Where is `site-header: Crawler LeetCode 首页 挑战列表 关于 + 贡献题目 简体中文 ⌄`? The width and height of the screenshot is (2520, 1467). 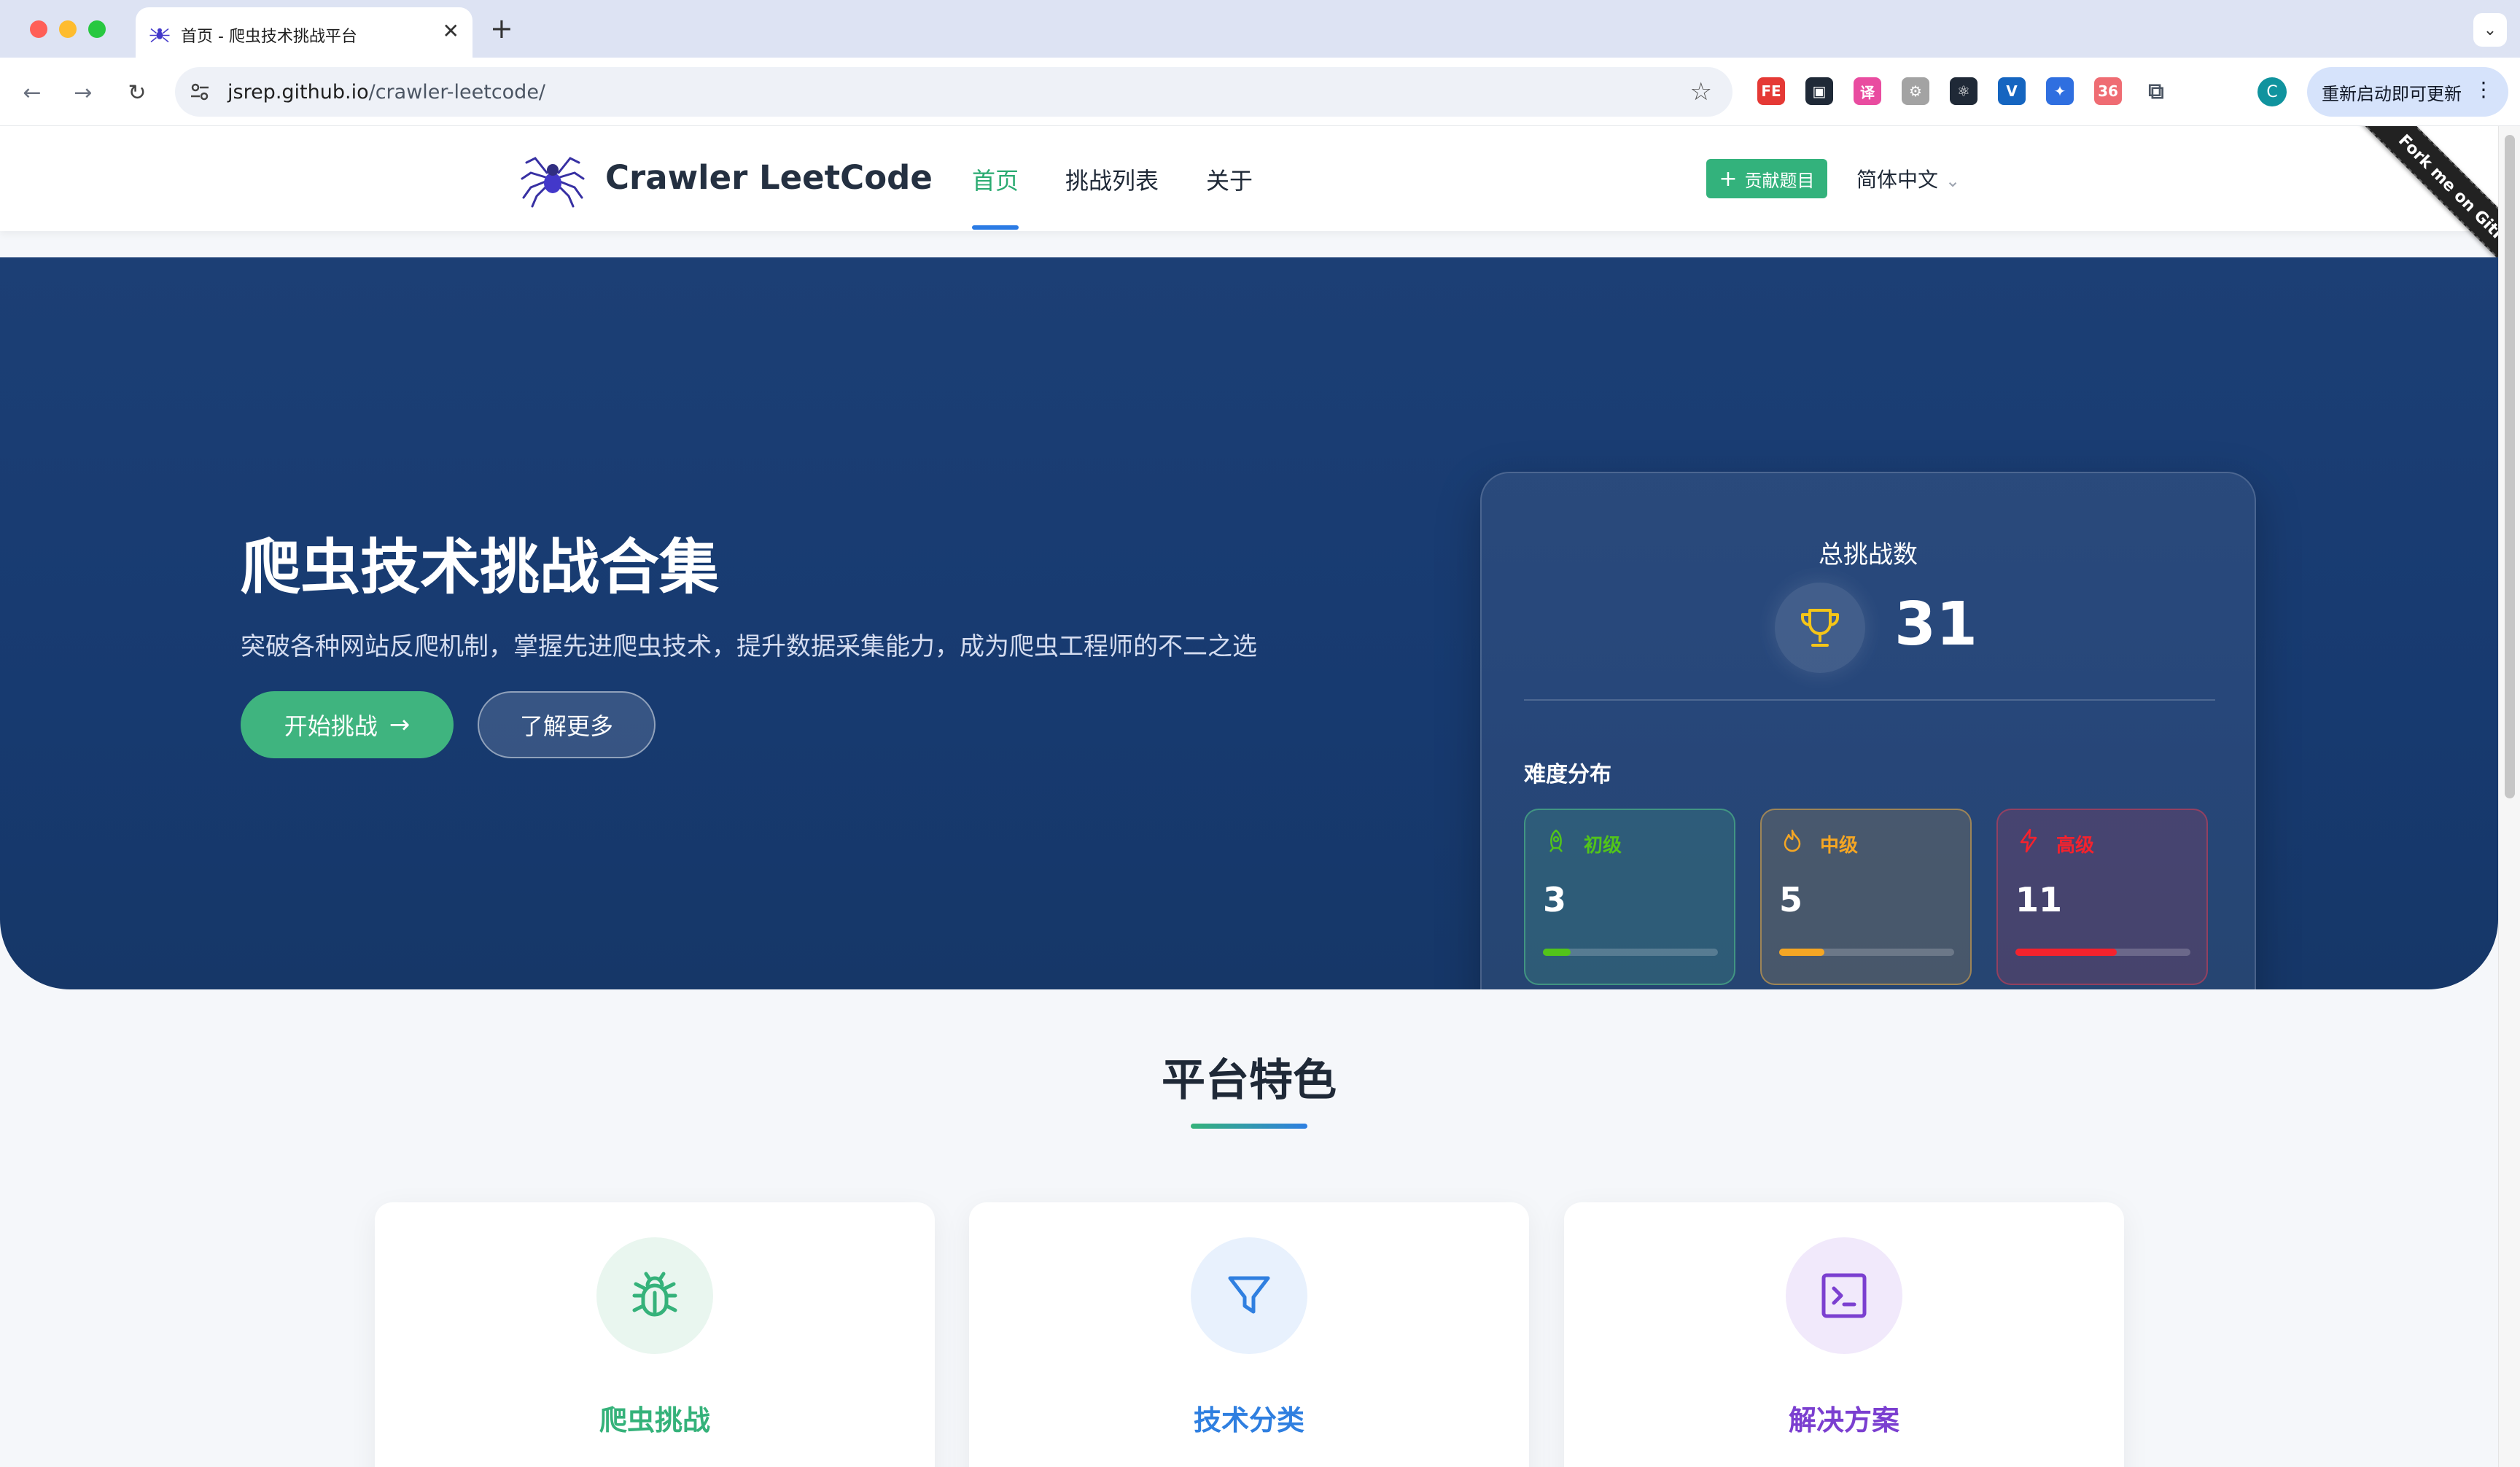
site-header: Crawler LeetCode 首页 挑战列表 关于 + 贡献题目 简体中文 ⌄ is located at coordinates (1249, 178).